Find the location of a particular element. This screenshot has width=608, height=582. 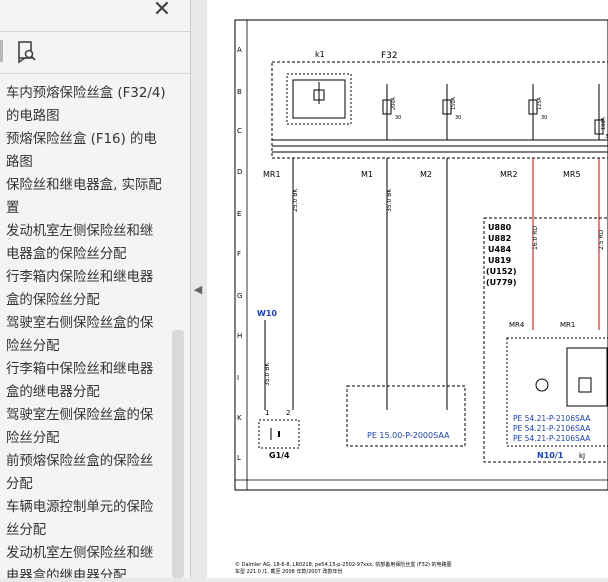

chevron-left-icon: ◀ is located at coordinates (198, 289).